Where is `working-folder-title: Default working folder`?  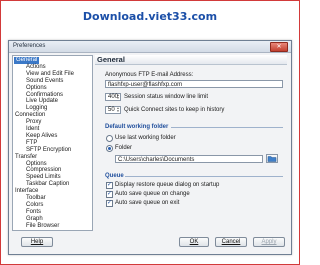
working-folder-title: Default working folder is located at coordinates (137, 127).